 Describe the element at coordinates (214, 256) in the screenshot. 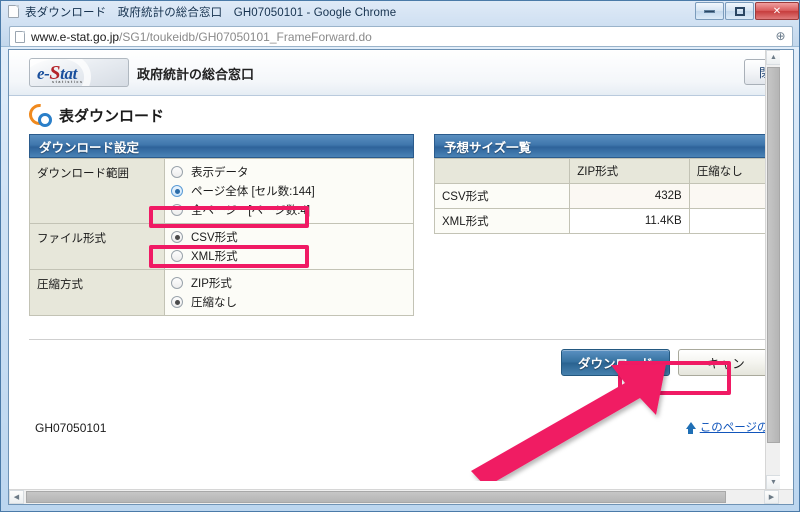

I see `option-label: XML形式` at that location.